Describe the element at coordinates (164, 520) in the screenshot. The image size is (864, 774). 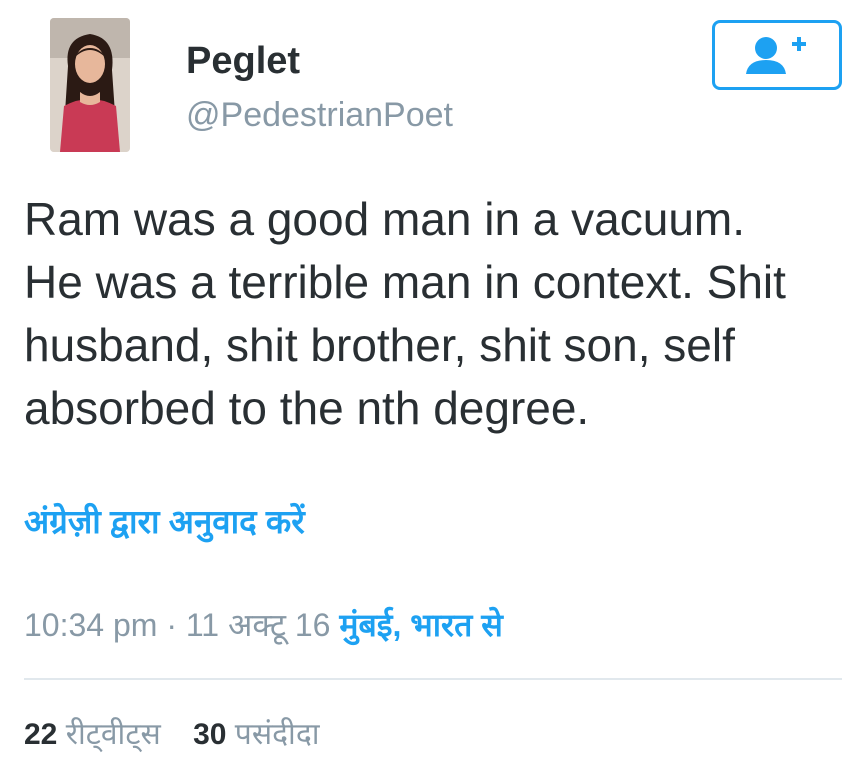
I see `translate-link: अंग्रेज़ी द्वारा अनुवाद करें` at that location.